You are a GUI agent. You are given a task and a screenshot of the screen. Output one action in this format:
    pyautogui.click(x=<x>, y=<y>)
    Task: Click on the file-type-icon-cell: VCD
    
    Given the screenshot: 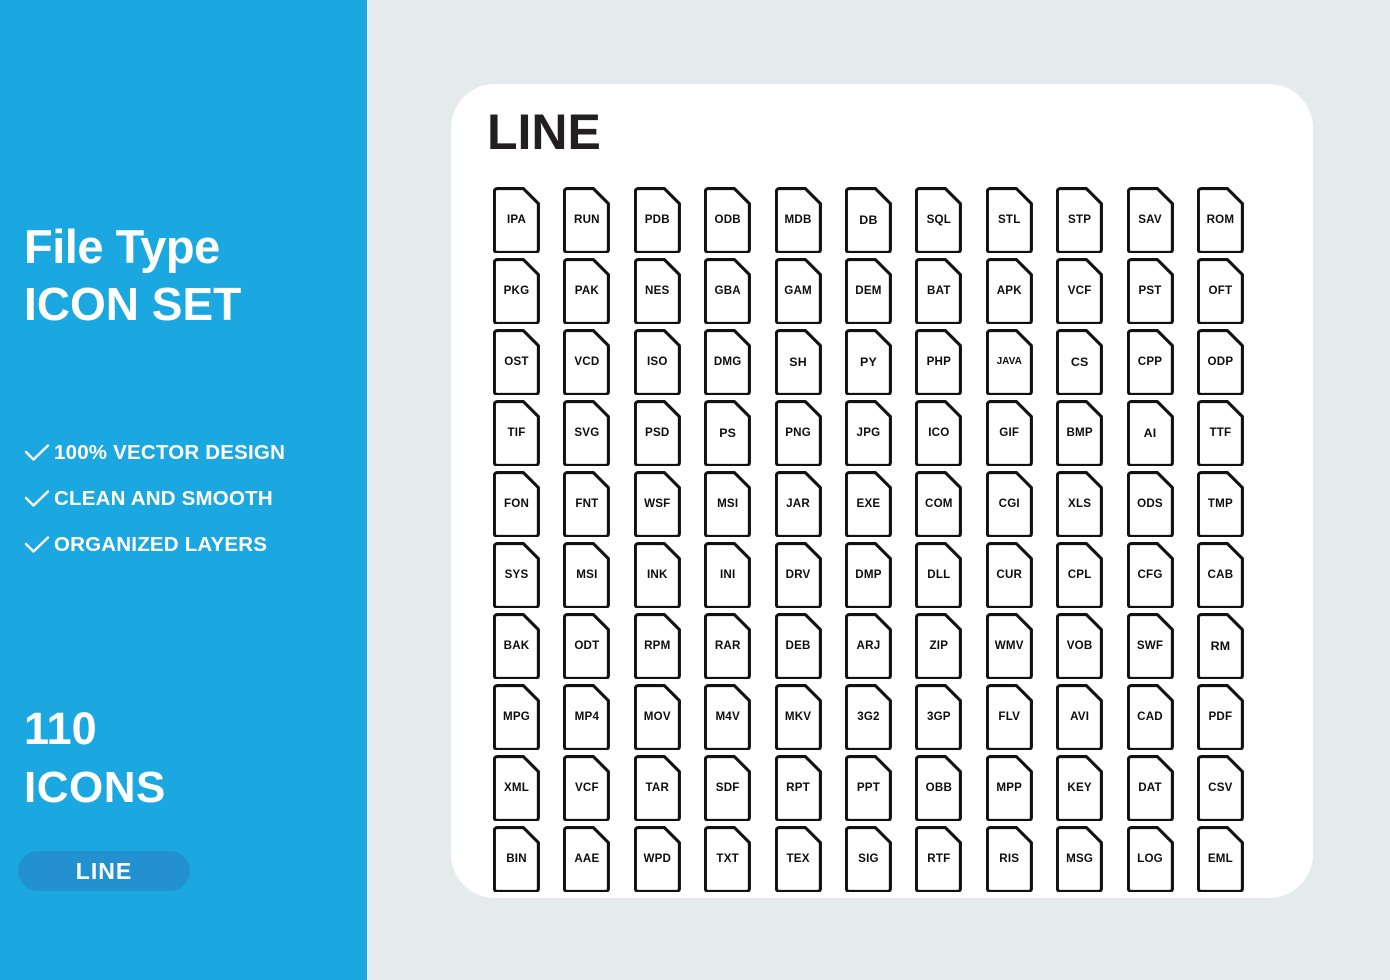 What is the action you would take?
    pyautogui.click(x=598, y=364)
    